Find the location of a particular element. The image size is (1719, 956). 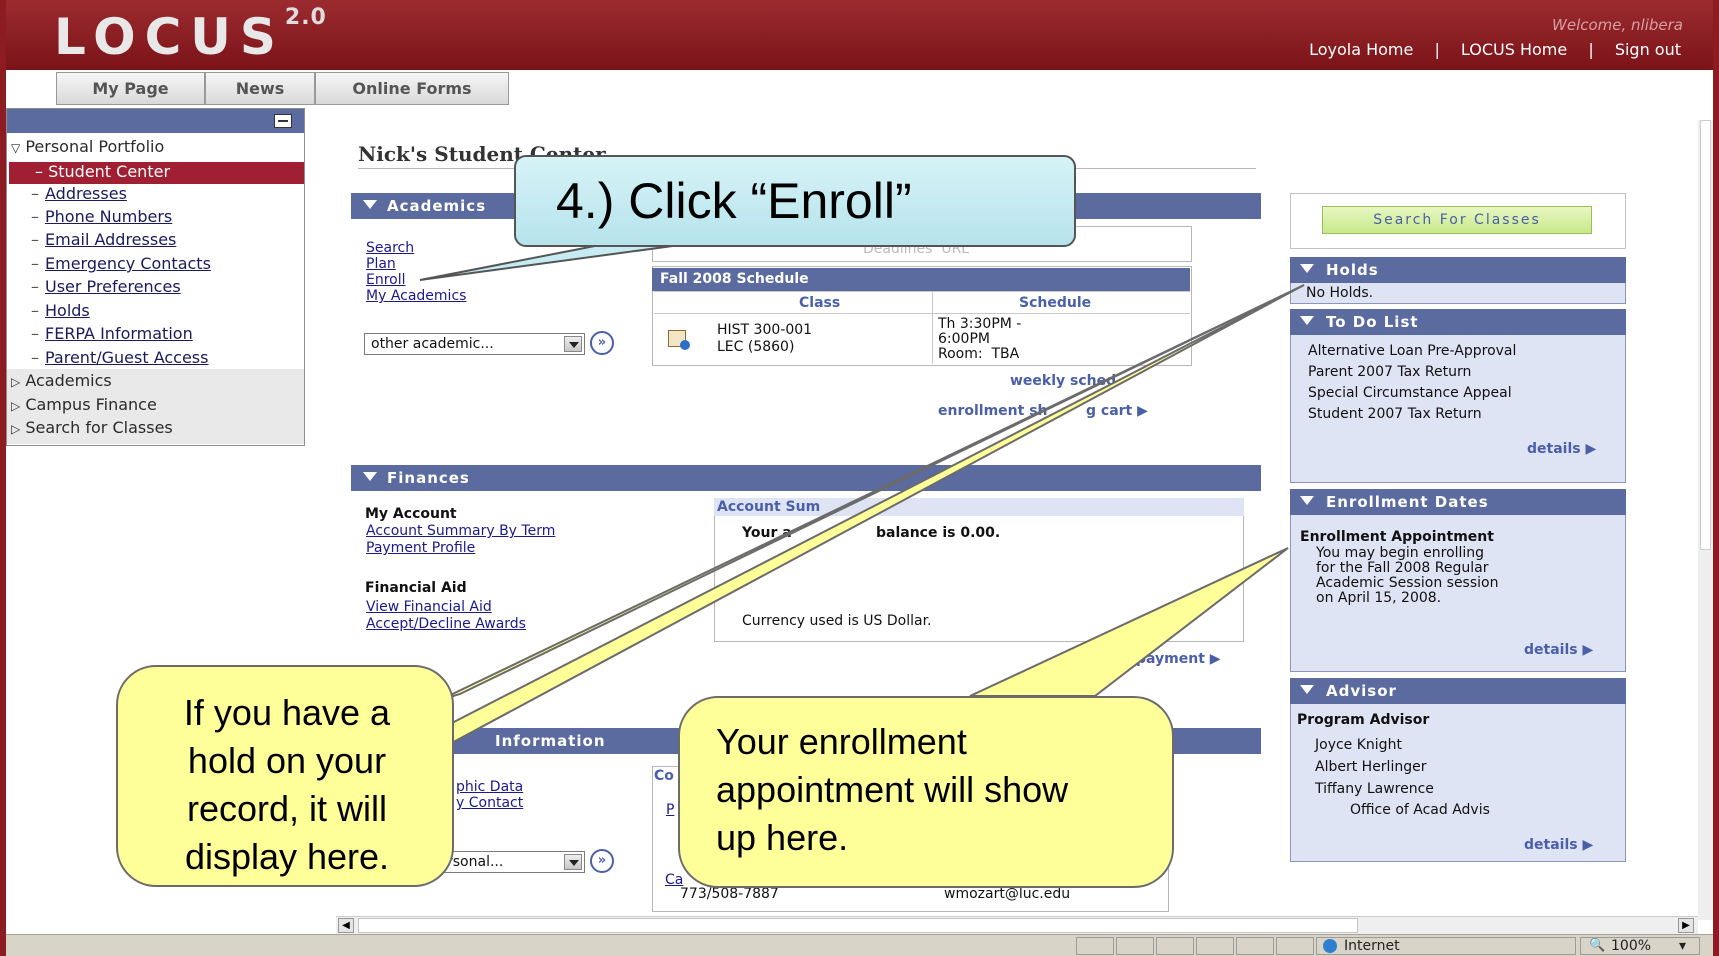

sidebar-item-label: User Preferences is located at coordinates (113, 286).